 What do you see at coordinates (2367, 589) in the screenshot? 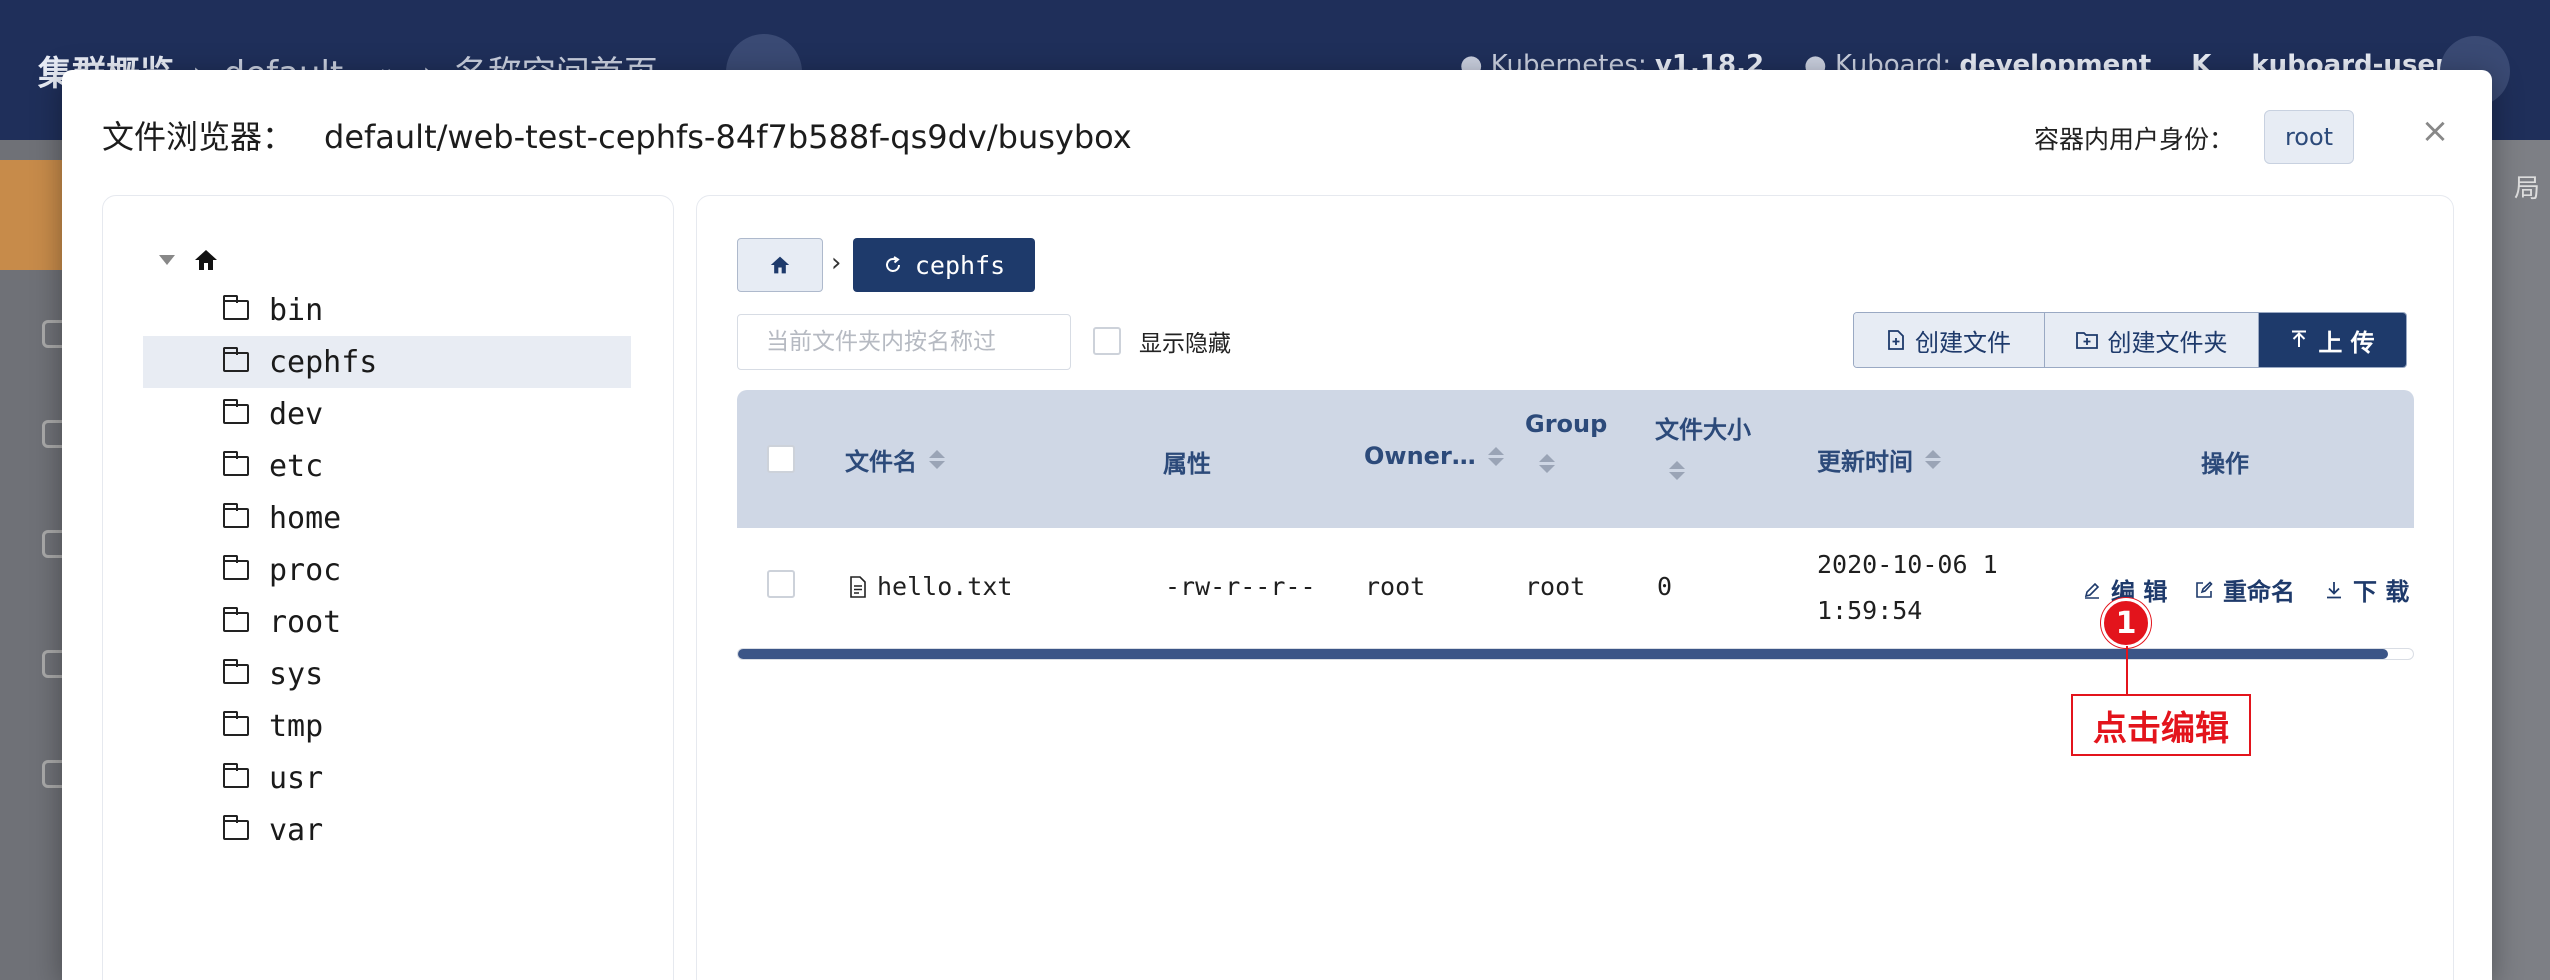
I see `download-button: 下 载` at bounding box center [2367, 589].